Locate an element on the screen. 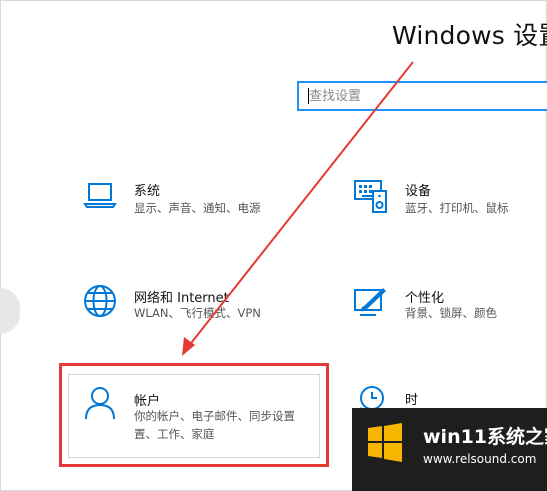 The width and height of the screenshot is (547, 491). tile-personalization: 个性化 背景、锁屏、颜色 is located at coordinates (444, 309).